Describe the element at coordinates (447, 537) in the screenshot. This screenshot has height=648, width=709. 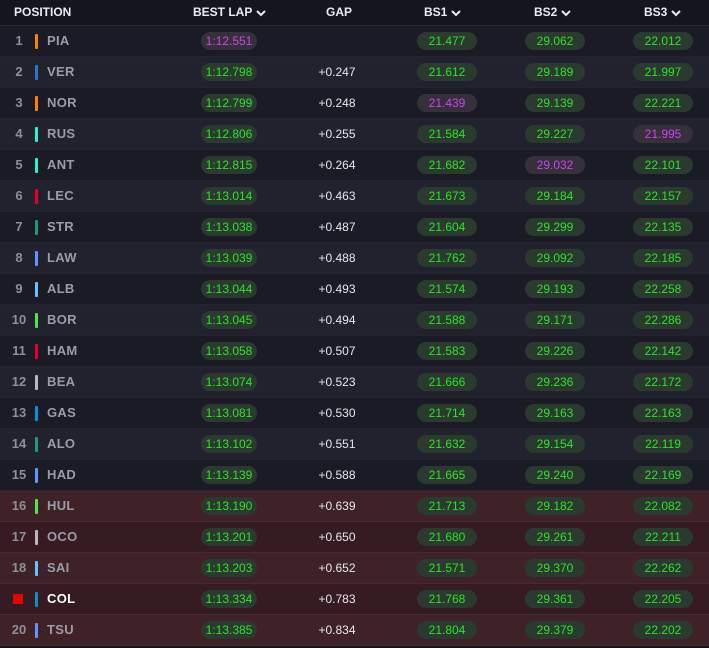
I see `bs1-time: 21.680` at that location.